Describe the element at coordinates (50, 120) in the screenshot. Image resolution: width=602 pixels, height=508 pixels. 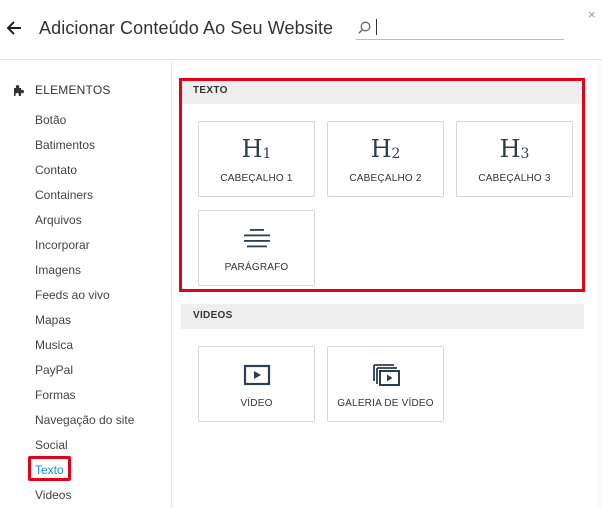
I see `sidebar-item-botao: Botão` at that location.